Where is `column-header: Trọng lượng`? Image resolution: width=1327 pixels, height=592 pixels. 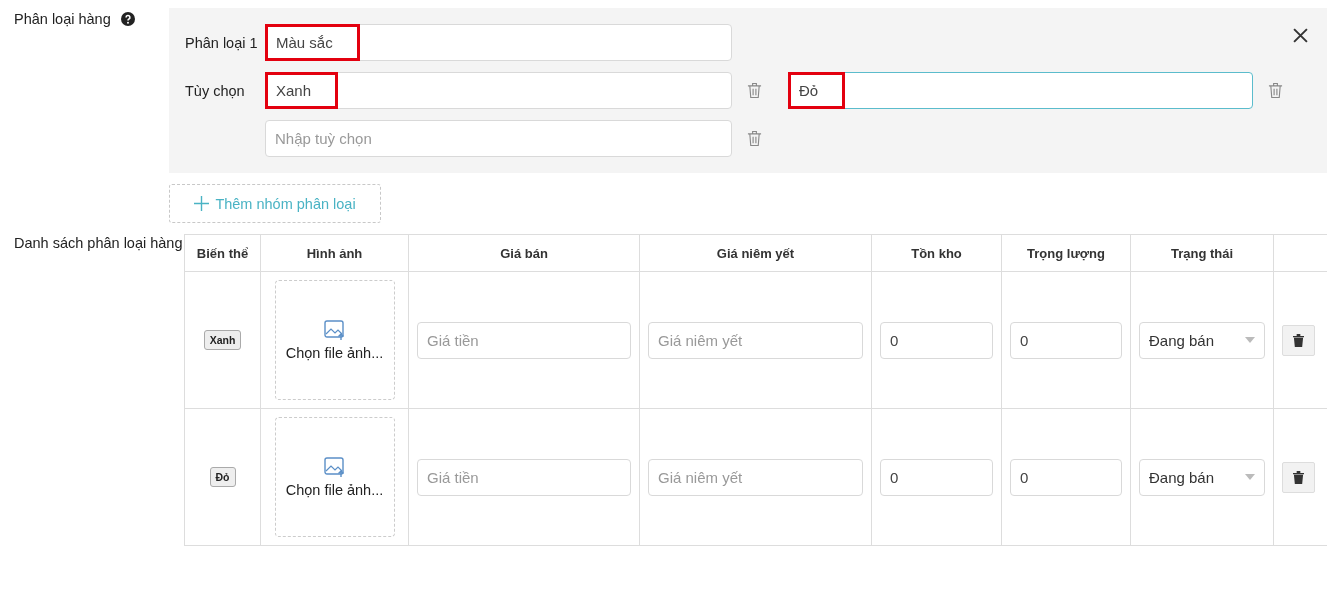 column-header: Trọng lượng is located at coordinates (1066, 253).